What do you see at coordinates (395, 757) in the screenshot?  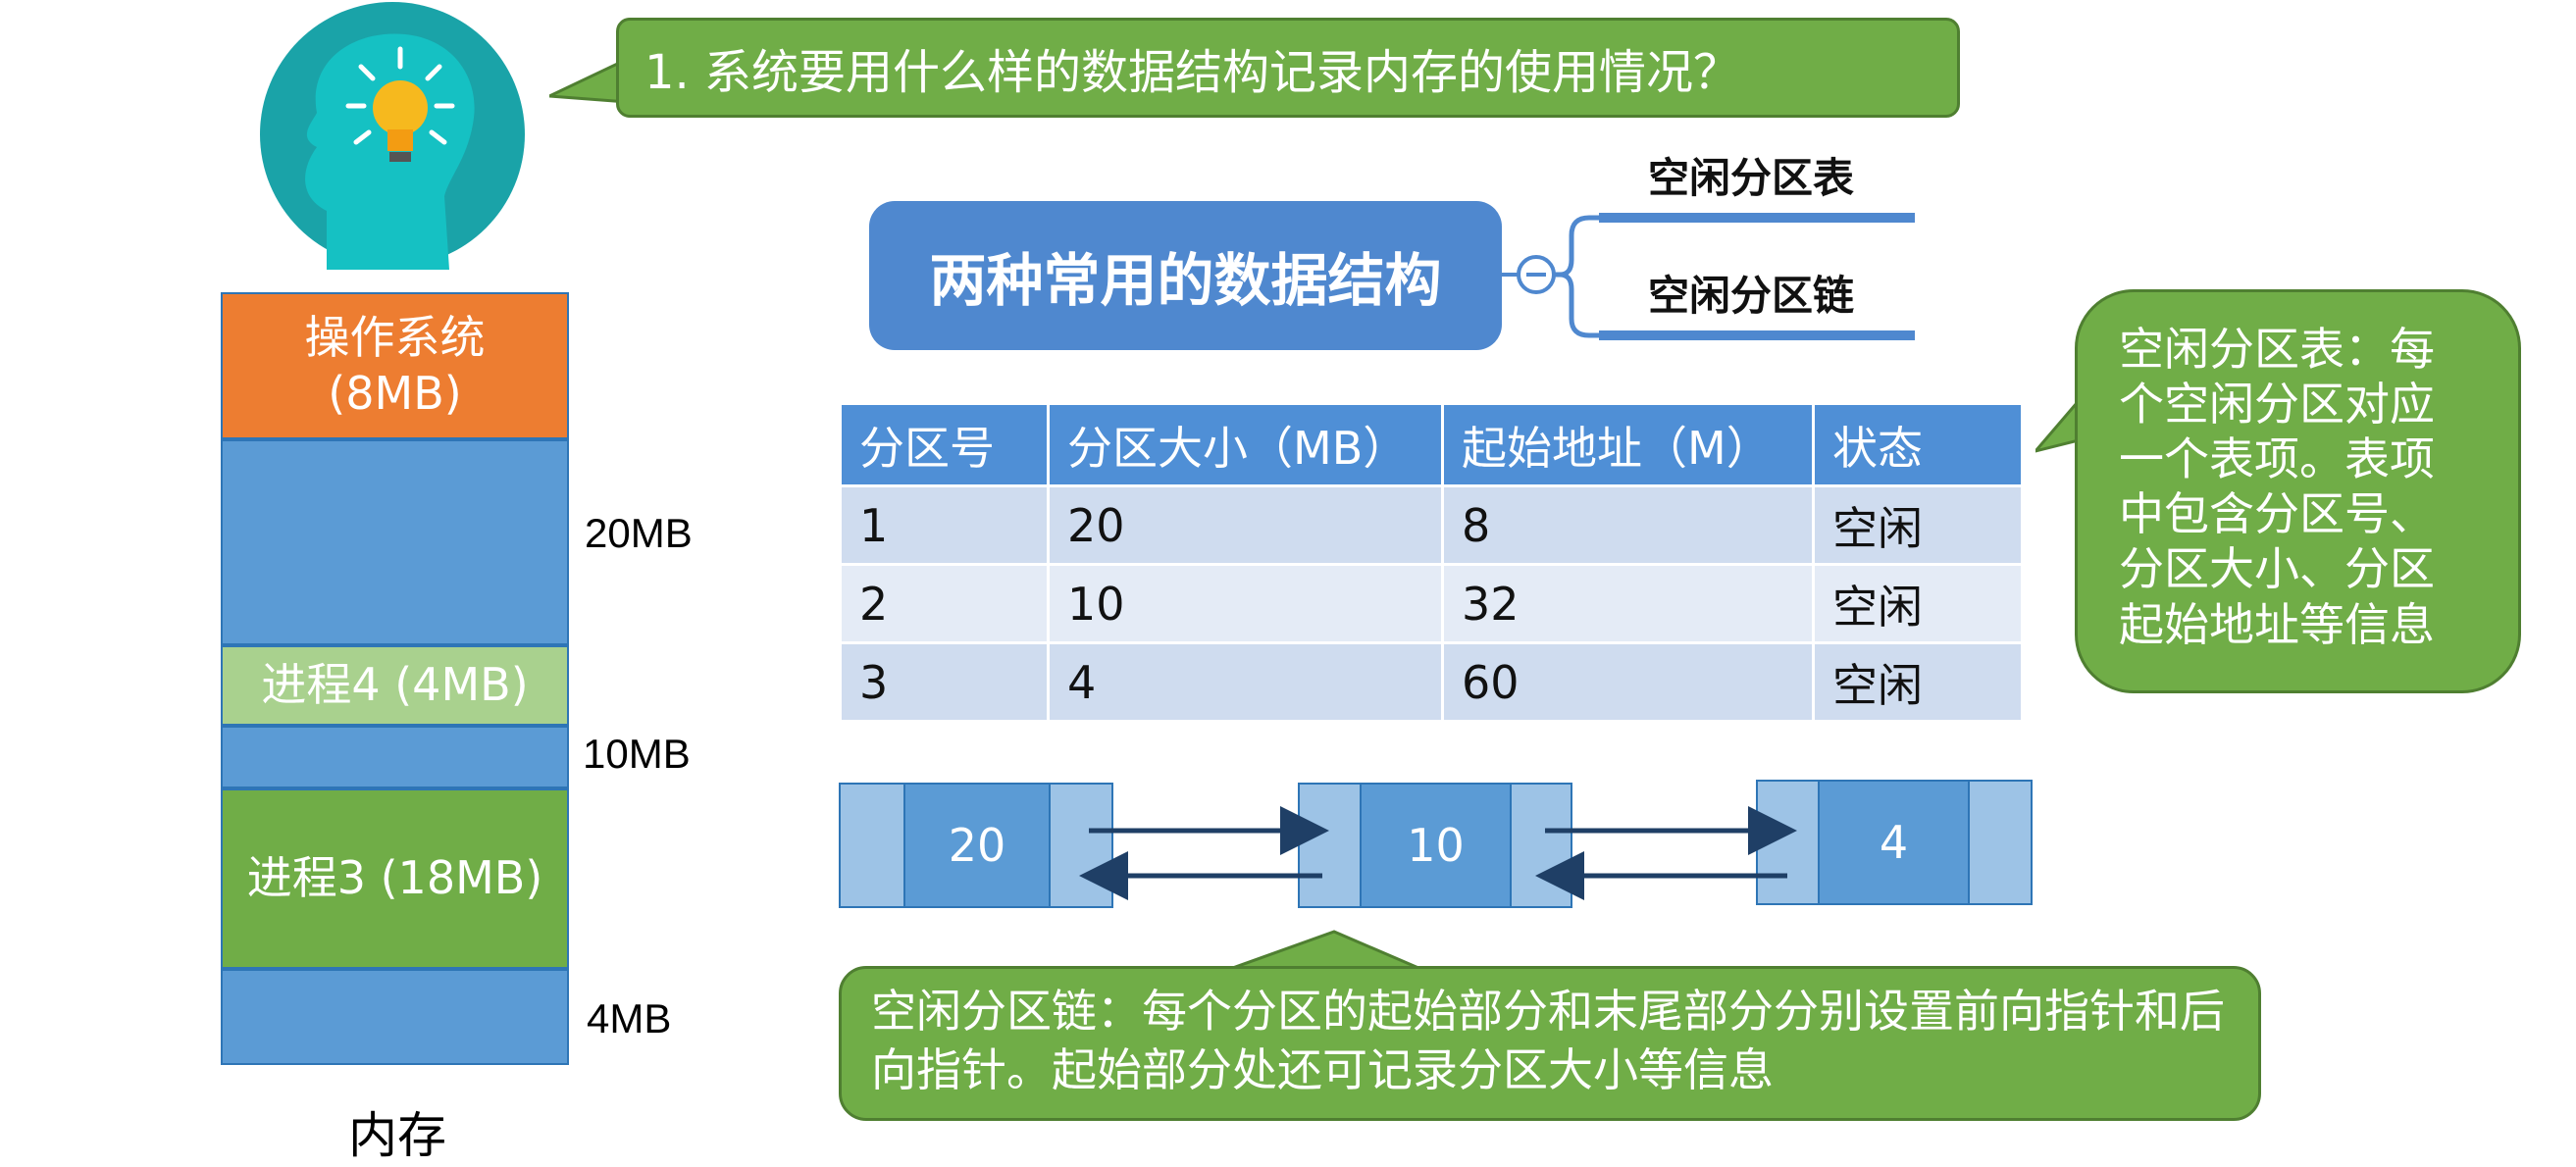 I see `free-block-10mb` at bounding box center [395, 757].